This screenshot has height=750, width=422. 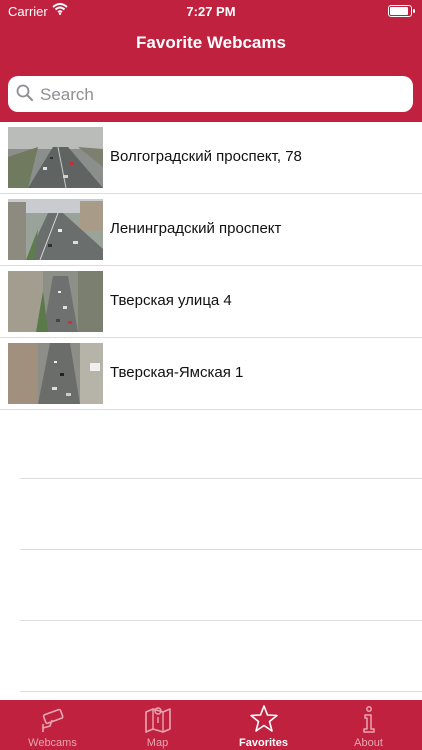 I want to click on webcam-name: Ленинградский проспект, so click(x=196, y=228).